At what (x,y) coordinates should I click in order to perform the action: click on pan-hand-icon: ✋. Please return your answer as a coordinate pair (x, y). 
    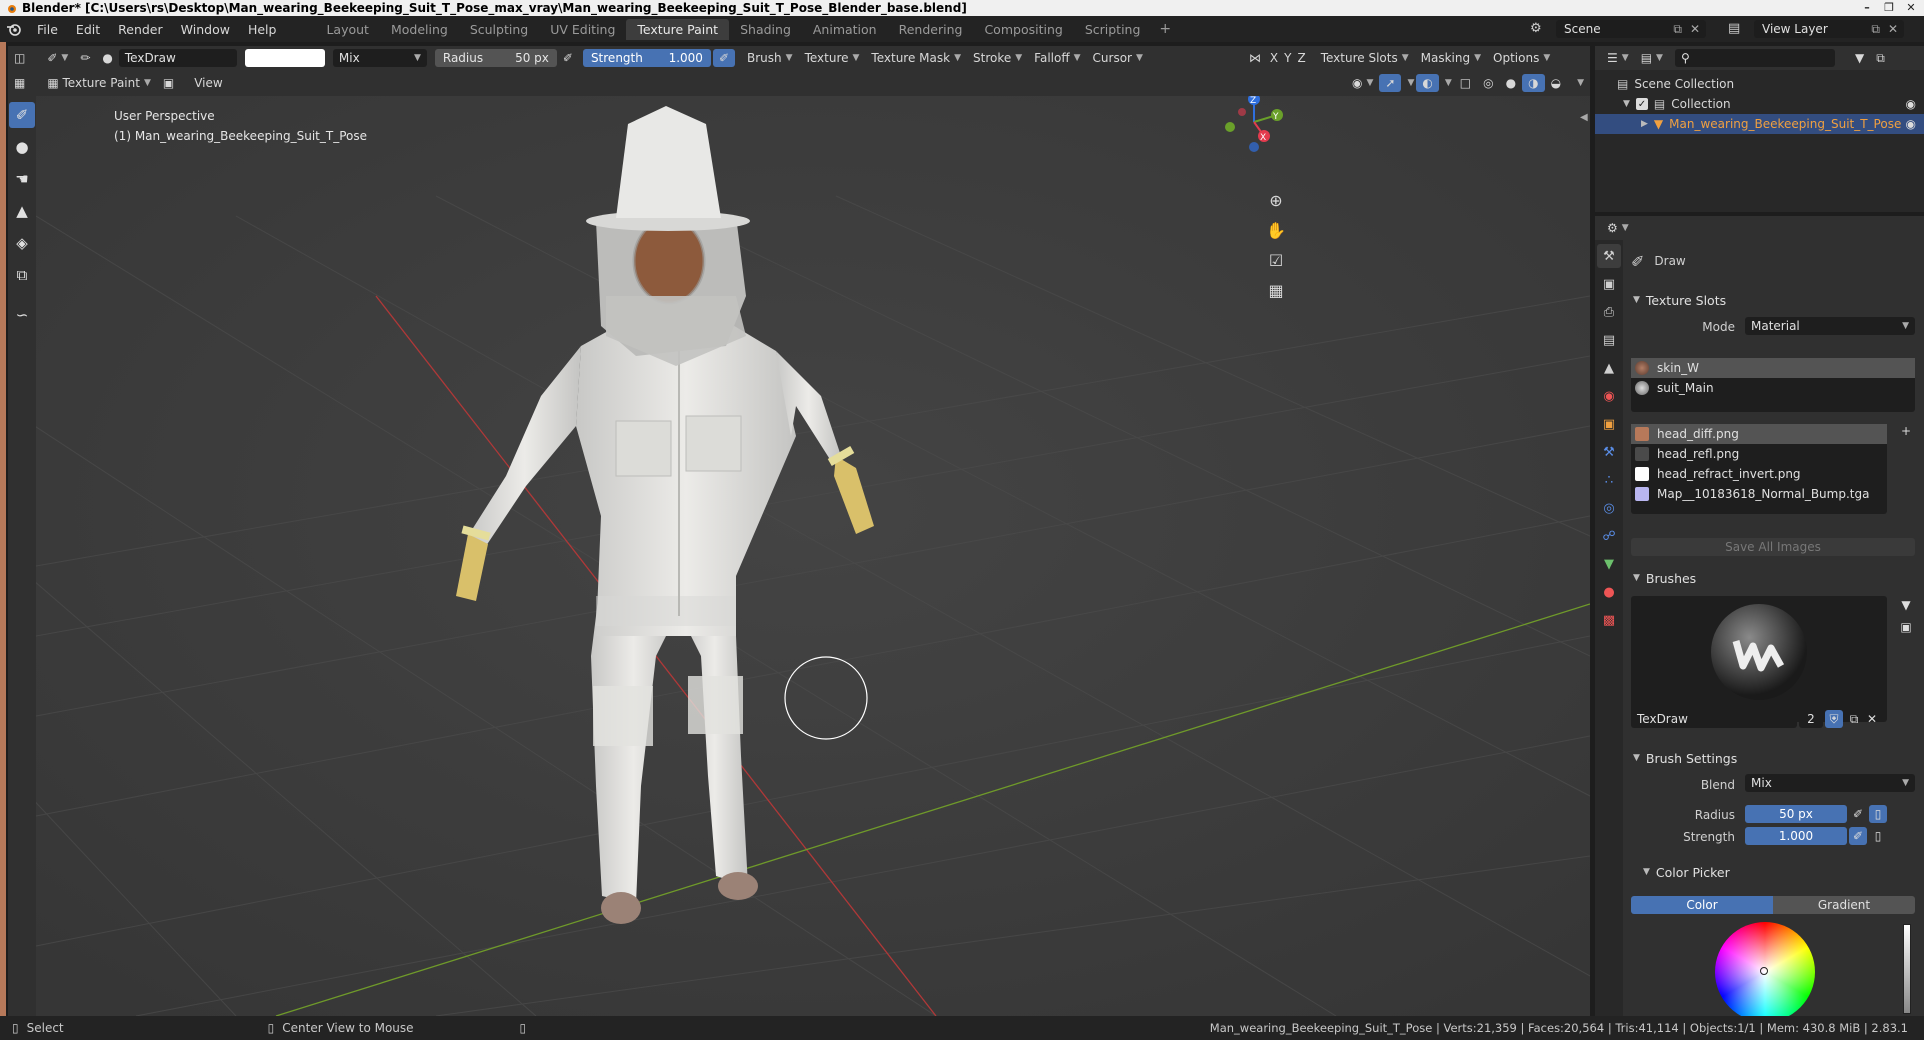
    Looking at the image, I should click on (1276, 230).